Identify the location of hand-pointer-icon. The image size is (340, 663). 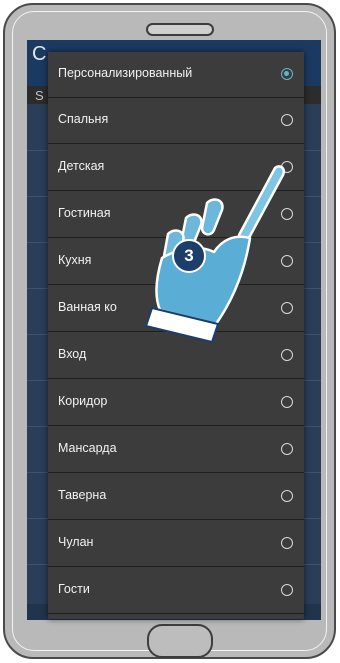
(214, 254).